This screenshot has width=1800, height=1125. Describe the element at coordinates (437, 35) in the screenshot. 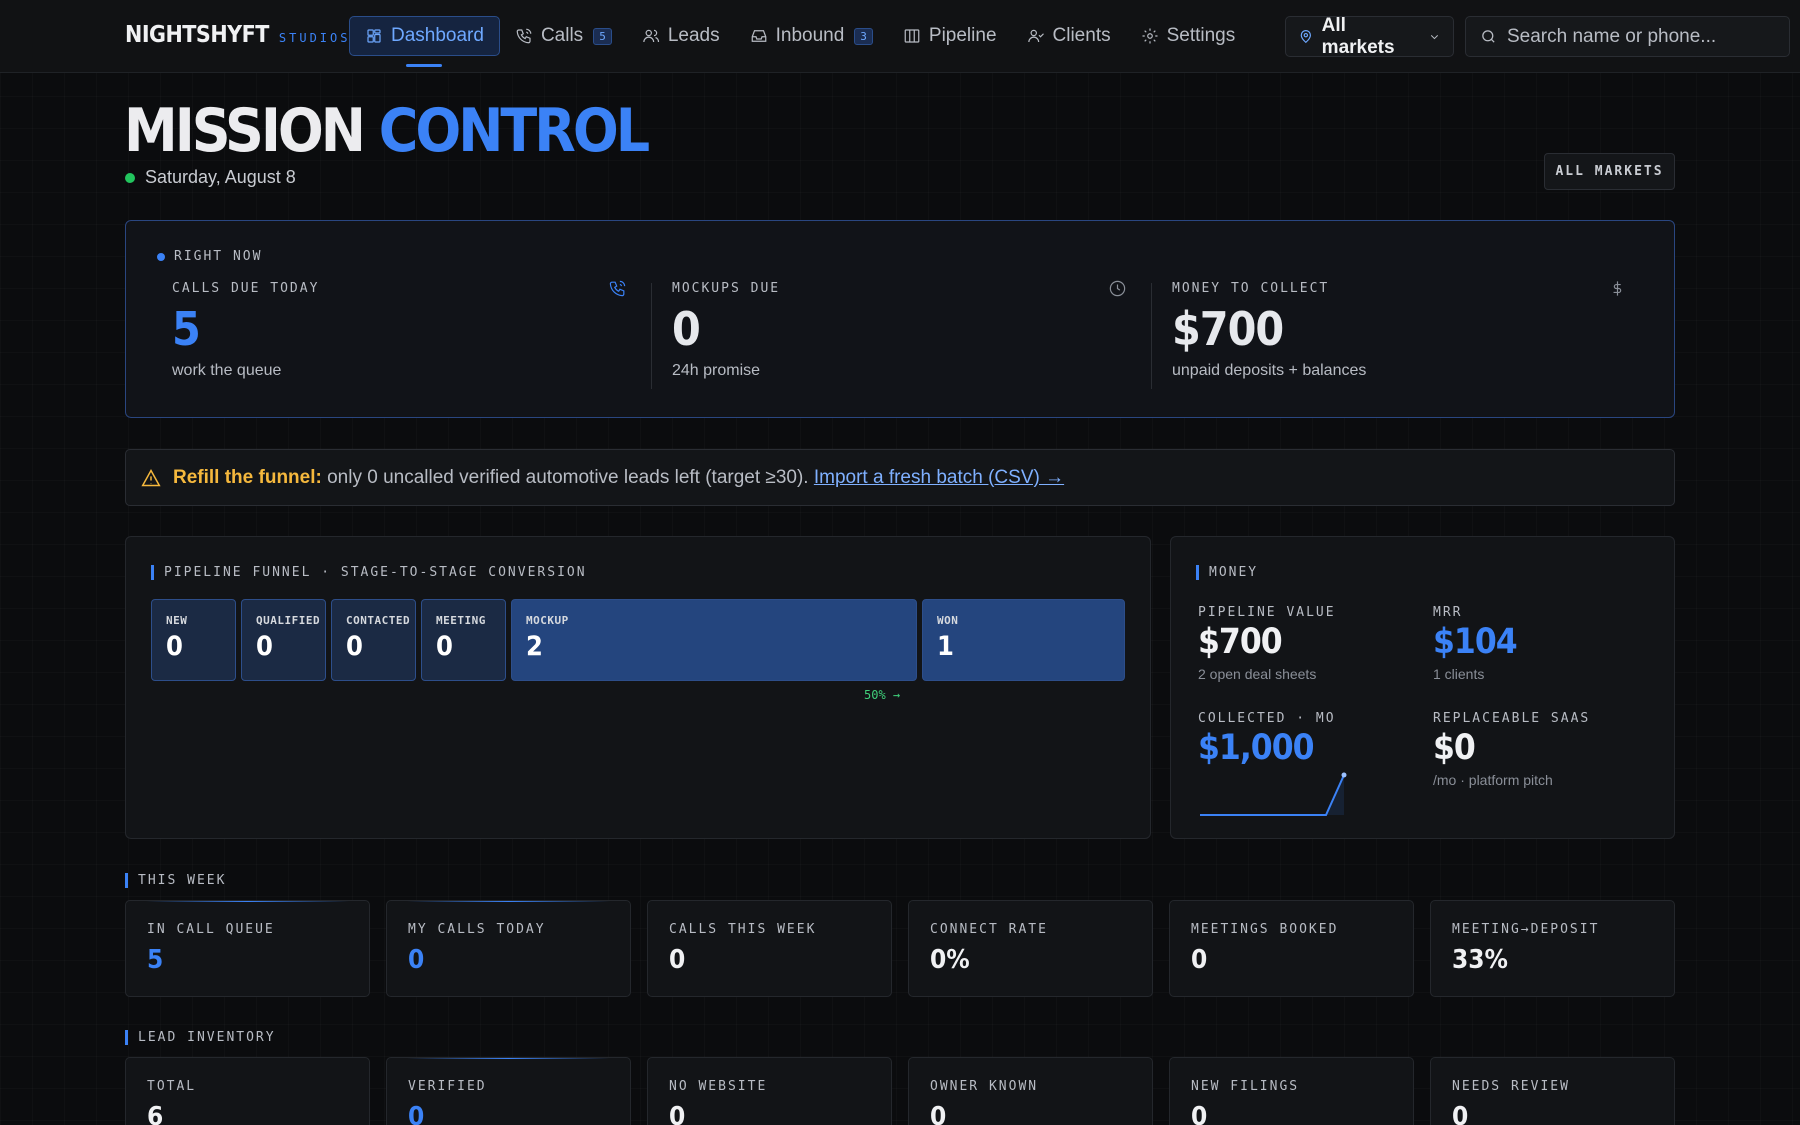

I see `nav-item-label: Dashboard` at that location.